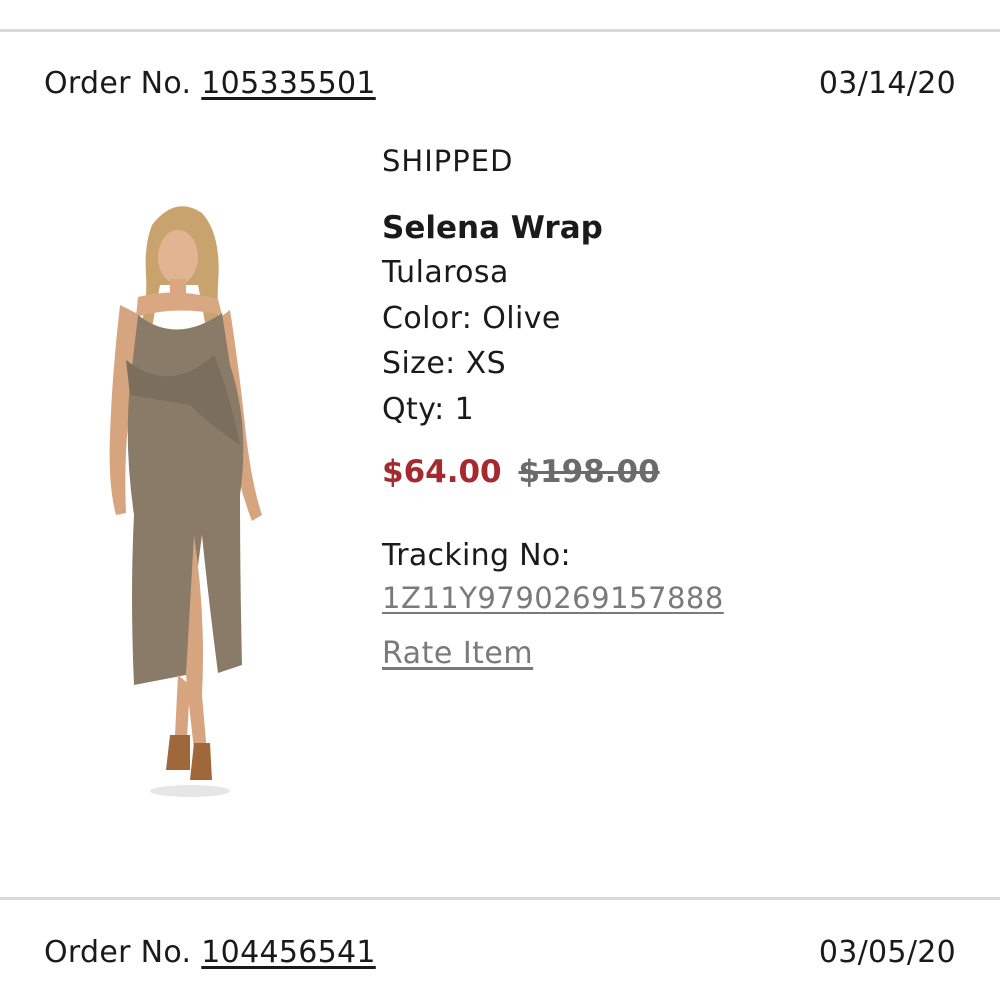 The width and height of the screenshot is (1000, 1000). Describe the element at coordinates (471, 318) in the screenshot. I see `product-color: Color: Olive` at that location.